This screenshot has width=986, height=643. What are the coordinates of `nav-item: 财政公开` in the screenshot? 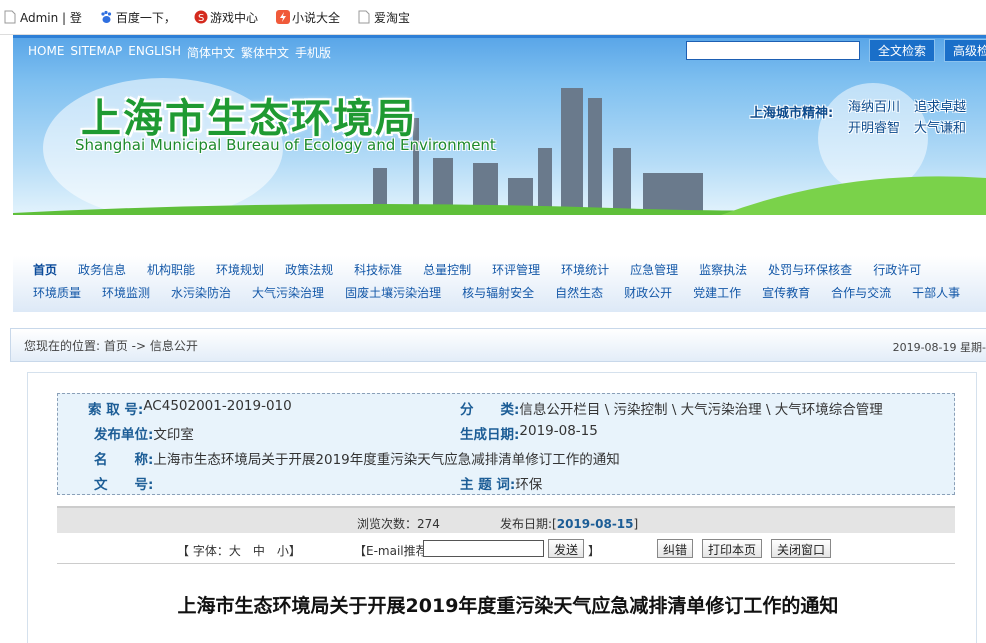 It's located at (648, 292).